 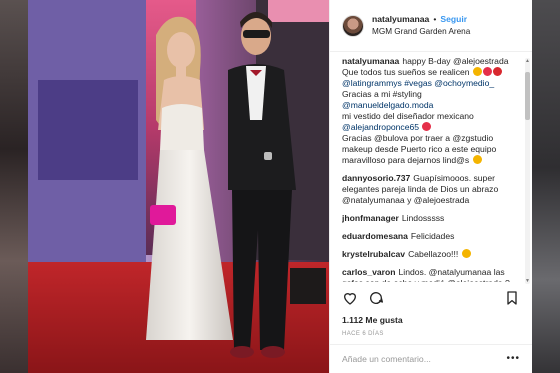 What do you see at coordinates (546, 186) in the screenshot?
I see `background-feed-right` at bounding box center [546, 186].